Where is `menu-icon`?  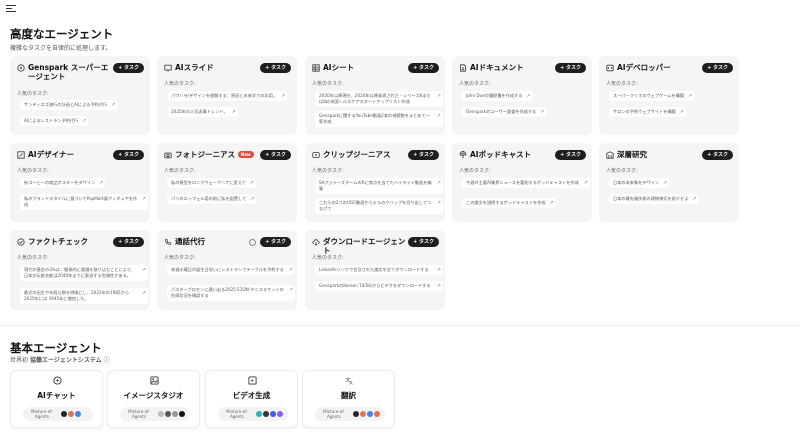
menu-icon is located at coordinates (11, 9).